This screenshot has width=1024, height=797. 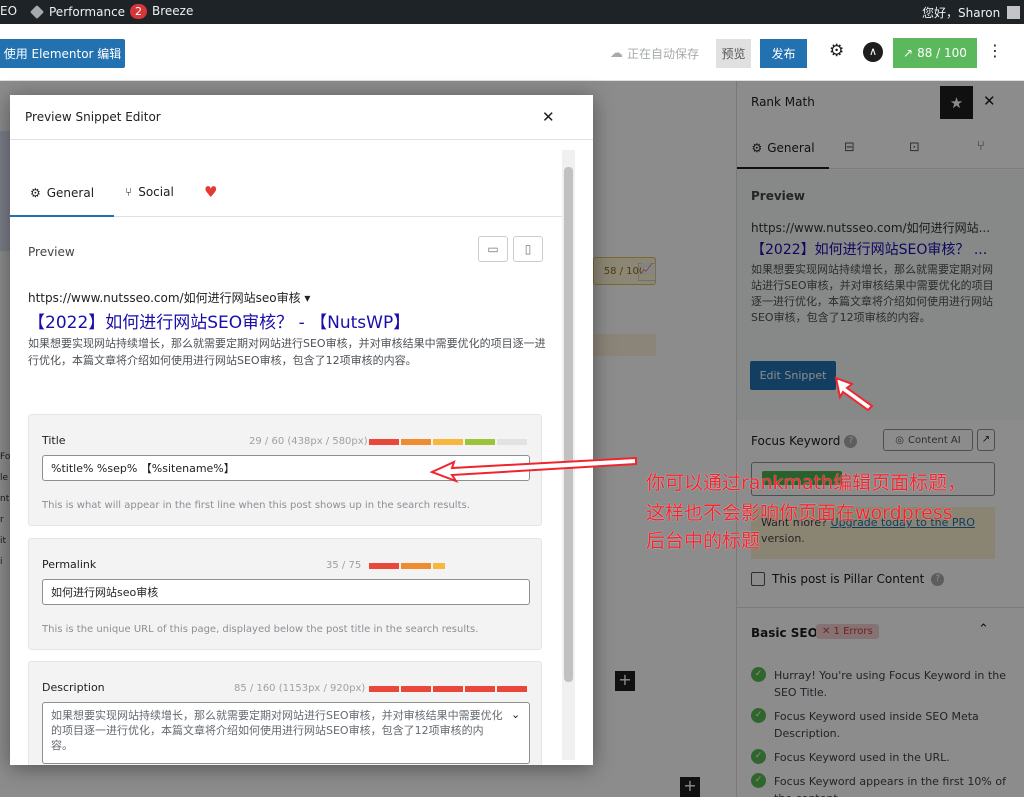 I want to click on annotation-line-2: 这样也不会影响你页面在wordpress, so click(x=799, y=513).